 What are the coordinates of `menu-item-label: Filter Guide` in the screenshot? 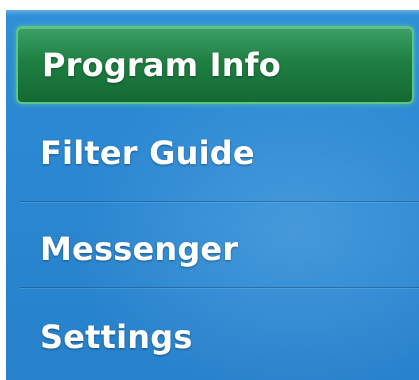 It's located at (147, 153).